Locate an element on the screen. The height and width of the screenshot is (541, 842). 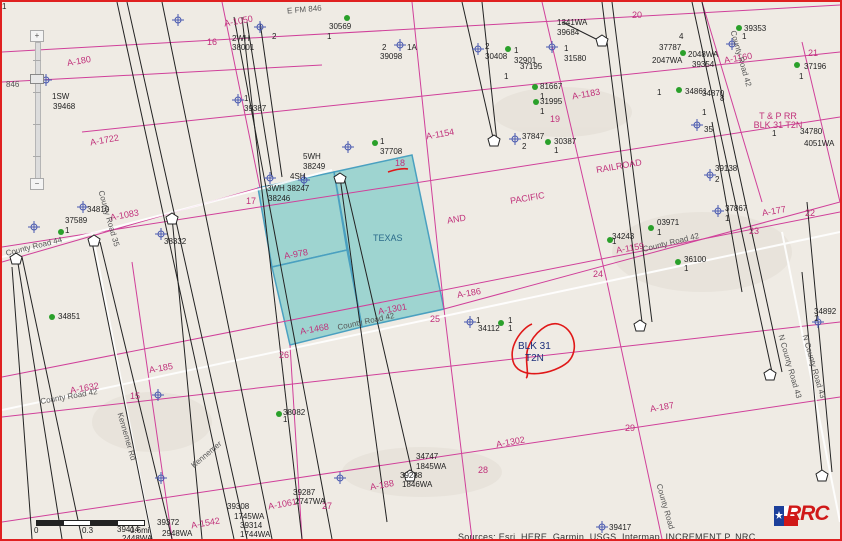
well-label: 39684 is located at coordinates (568, 32).